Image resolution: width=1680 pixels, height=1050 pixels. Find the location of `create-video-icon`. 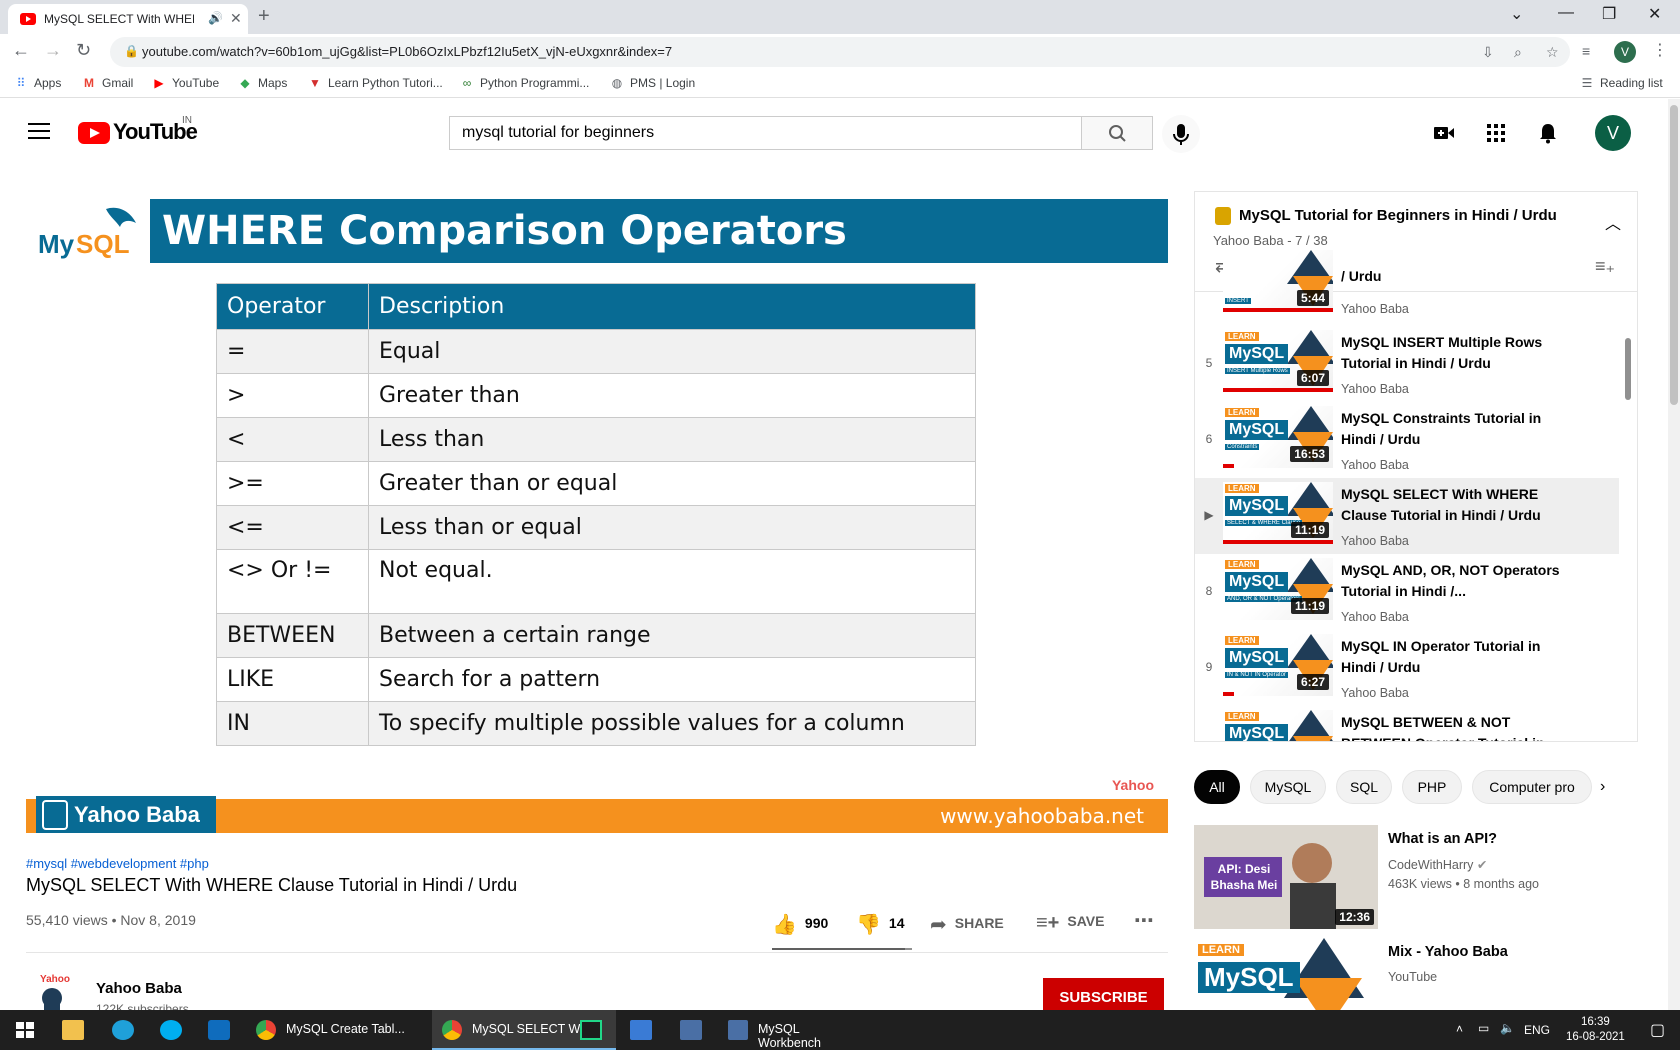

create-video-icon is located at coordinates (1444, 133).